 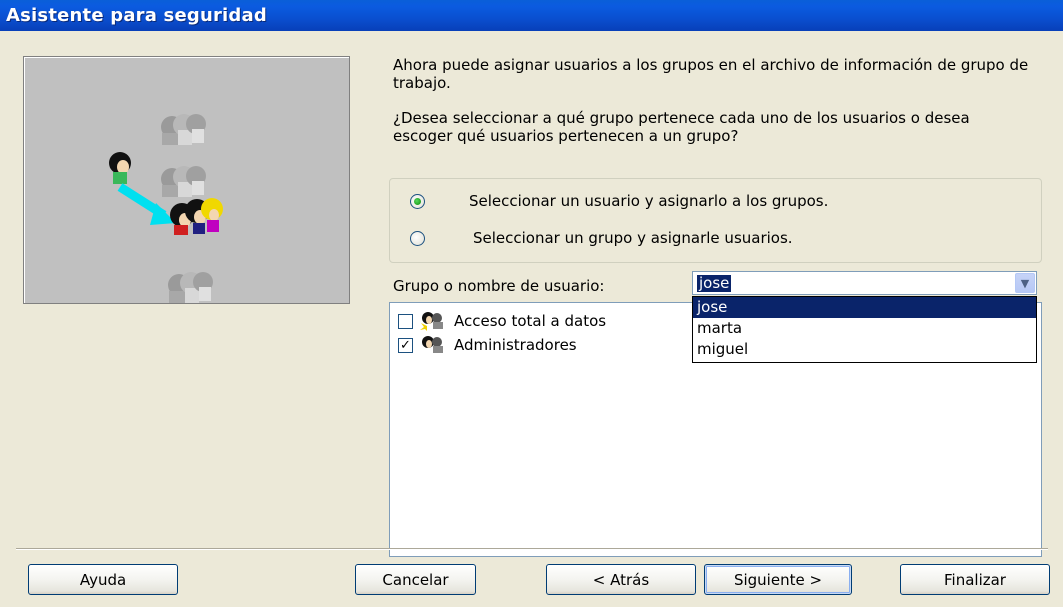 I want to click on window-title: Asistente para seguridad, so click(x=136, y=15).